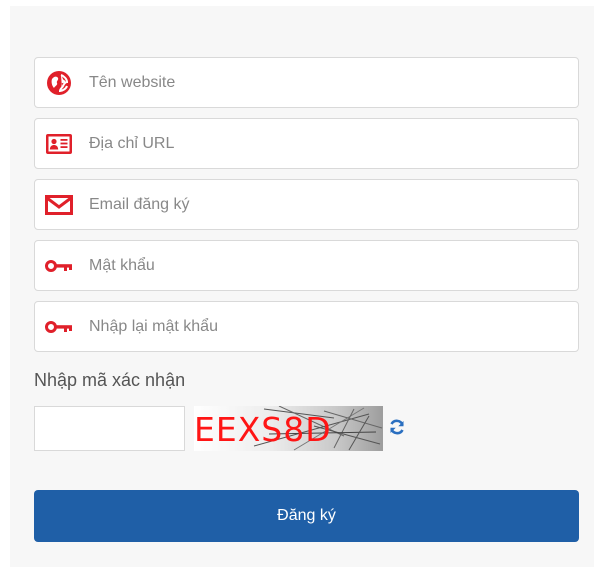 This screenshot has height=567, width=594. What do you see at coordinates (329, 143) in the screenshot?
I see `url-input` at bounding box center [329, 143].